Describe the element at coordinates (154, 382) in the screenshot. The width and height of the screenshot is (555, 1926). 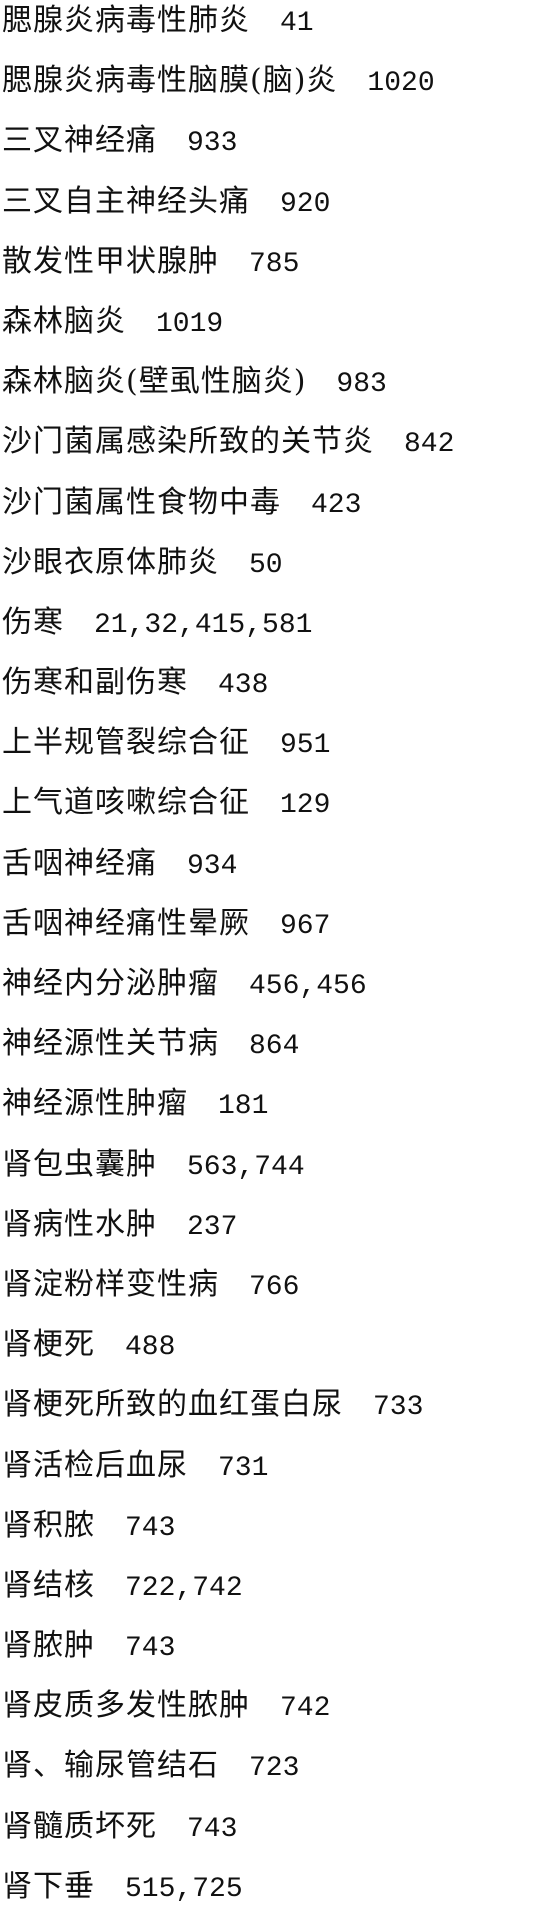
I see `index-term: 森林脑炎(壁虱性脑炎)` at that location.